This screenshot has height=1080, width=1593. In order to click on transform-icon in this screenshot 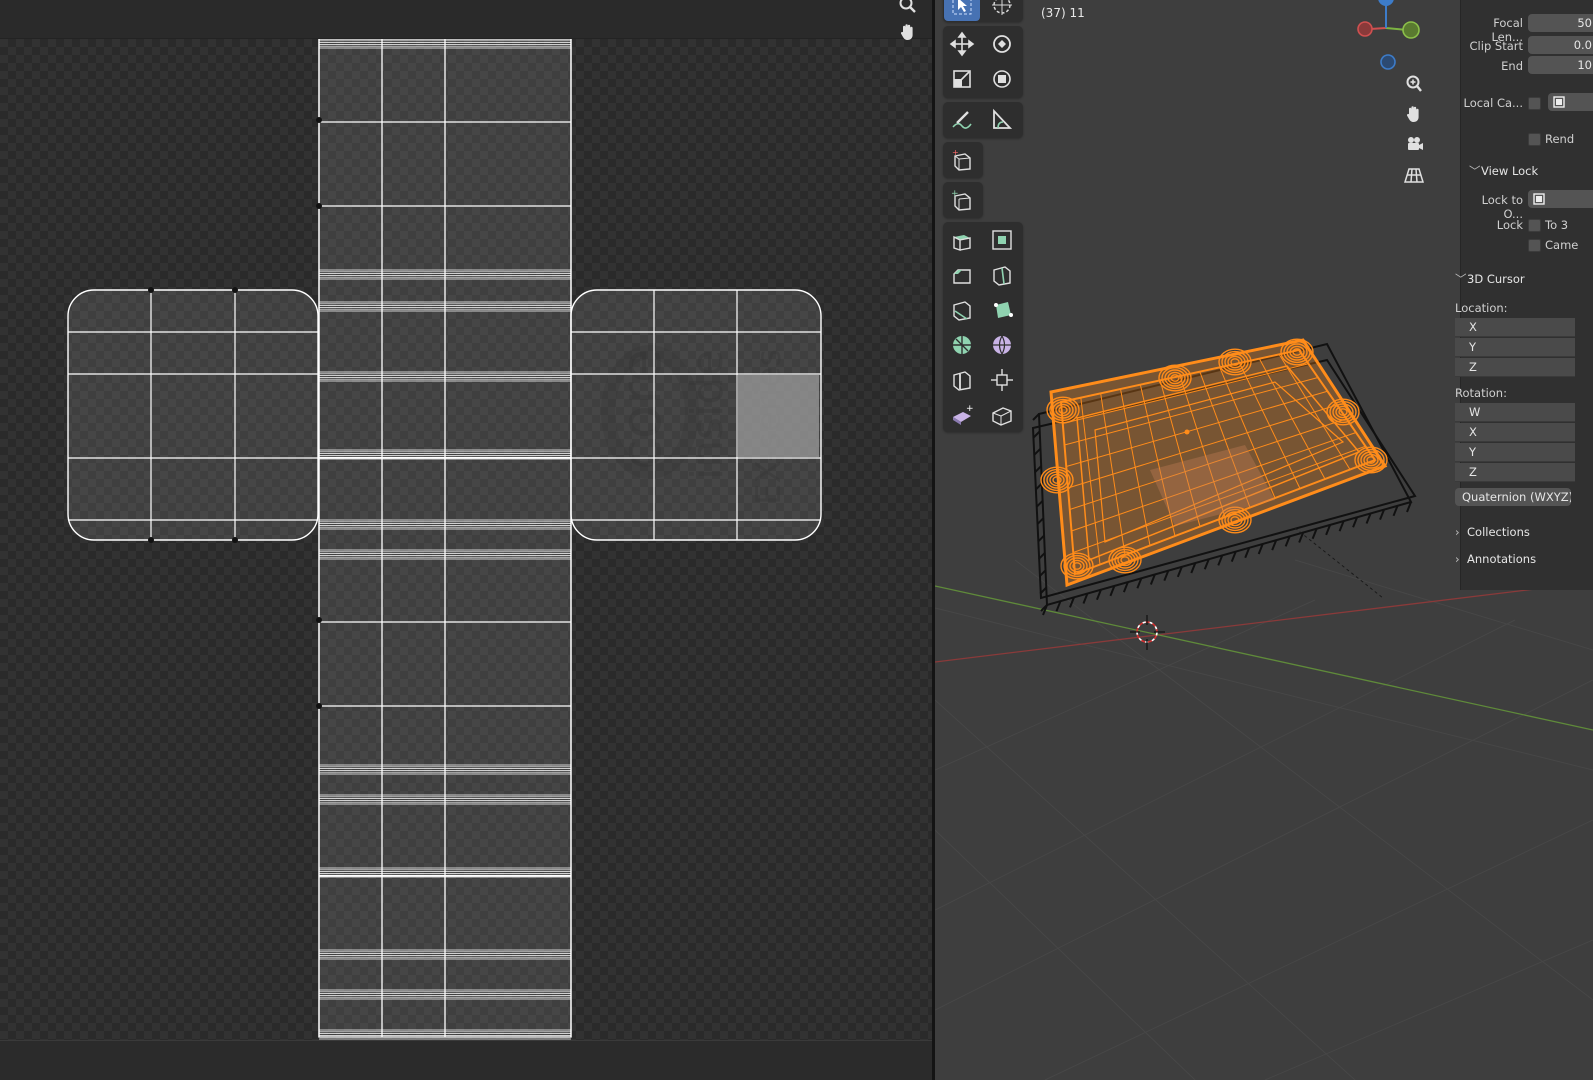, I will do `click(1002, 78)`.